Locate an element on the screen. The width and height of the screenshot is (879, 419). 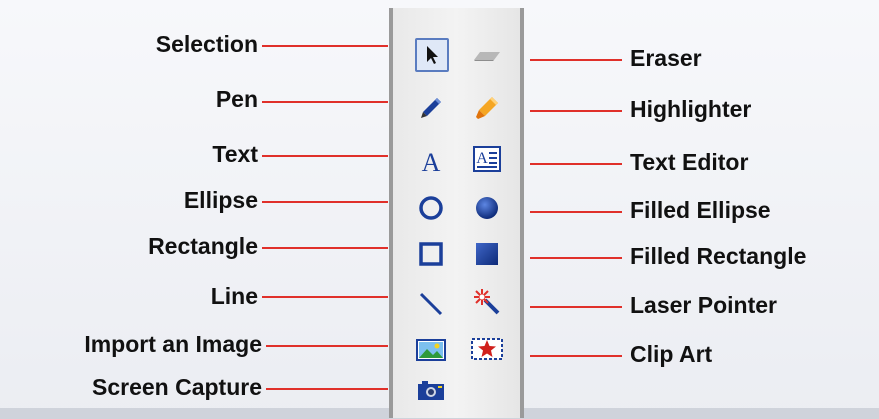
connector-highlighter is located at coordinates (576, 111).